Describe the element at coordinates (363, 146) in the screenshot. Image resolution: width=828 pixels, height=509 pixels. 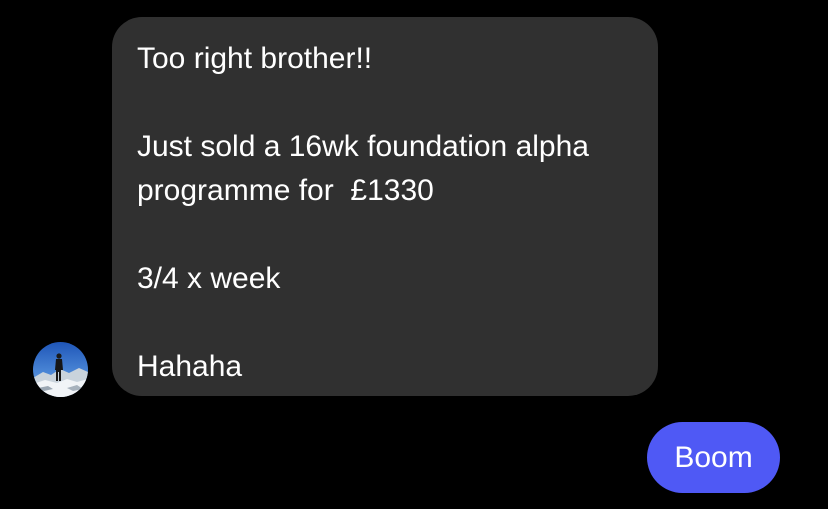
I see `message-line: Just sold a 16wk foundation alpha` at that location.